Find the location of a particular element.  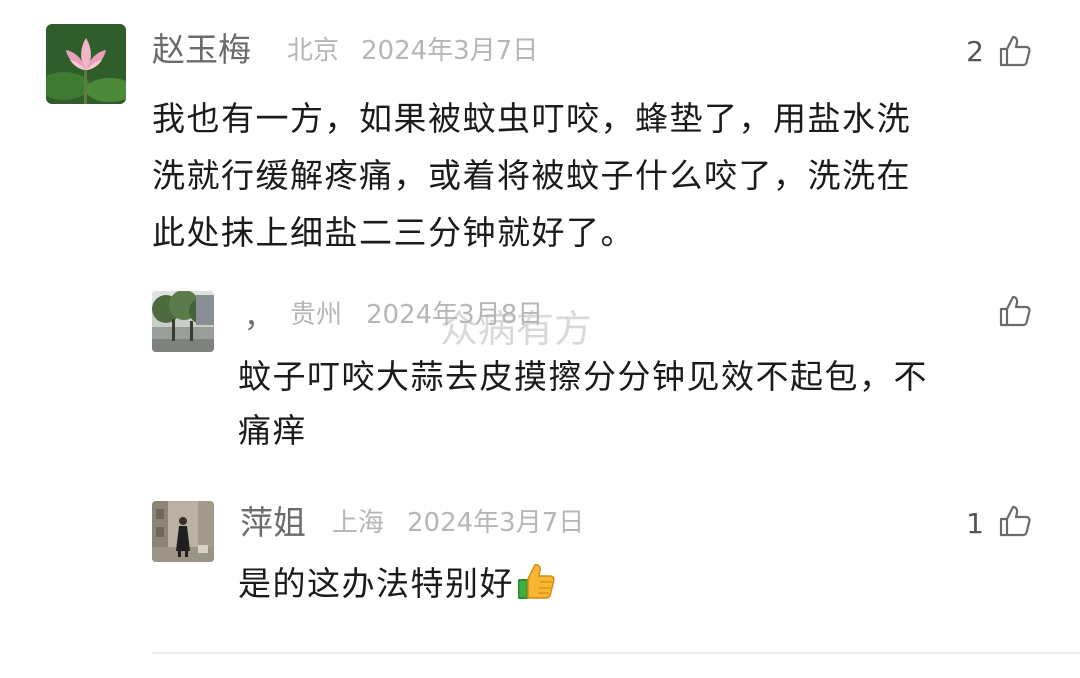

comment-line: 洗就行缓解疼痛，或着将被蚊子什么咬了，洗洗在 is located at coordinates (531, 175).